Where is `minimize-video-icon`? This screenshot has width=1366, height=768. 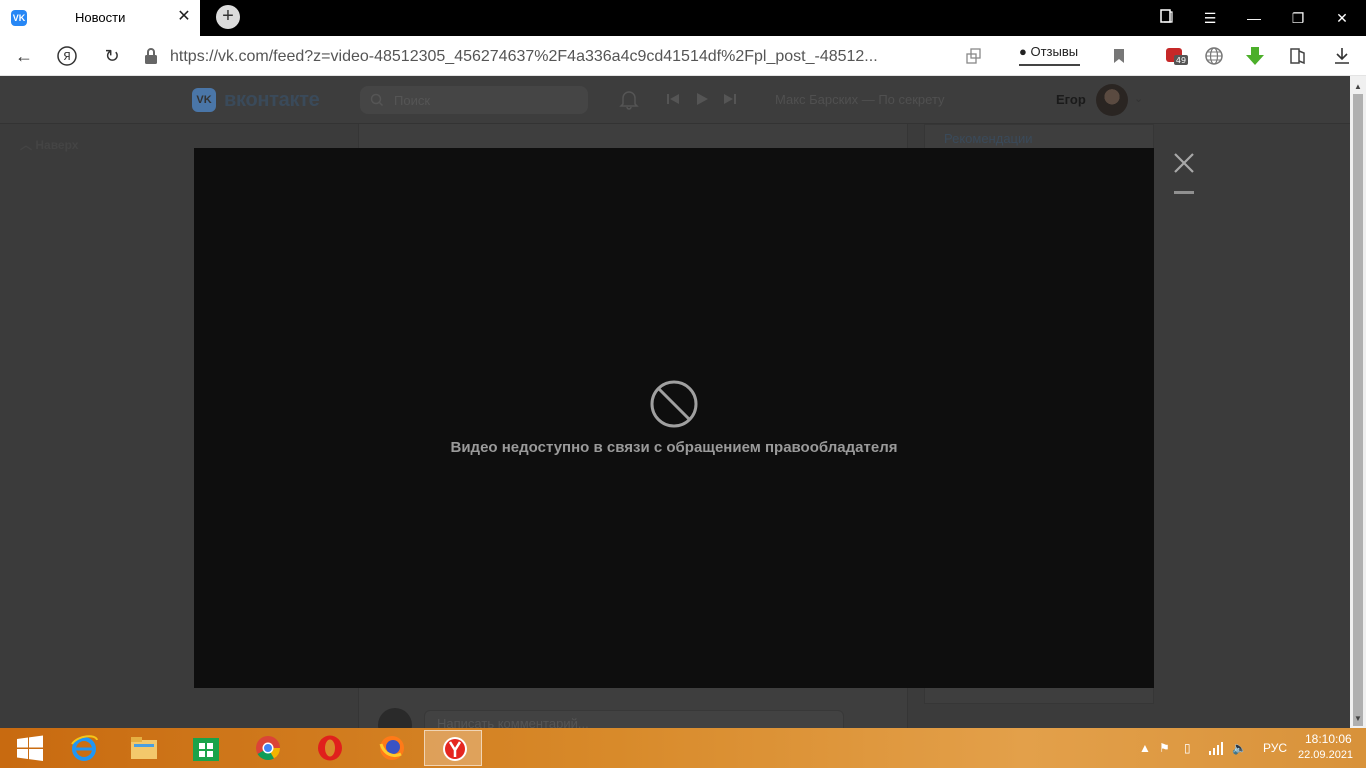 minimize-video-icon is located at coordinates (1184, 192).